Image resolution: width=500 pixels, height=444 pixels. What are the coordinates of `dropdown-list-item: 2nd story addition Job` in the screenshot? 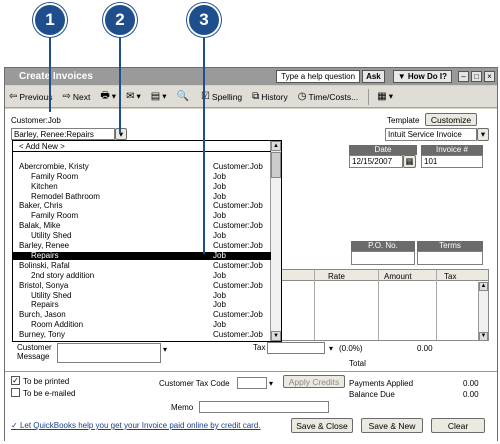 It's located at (142, 275).